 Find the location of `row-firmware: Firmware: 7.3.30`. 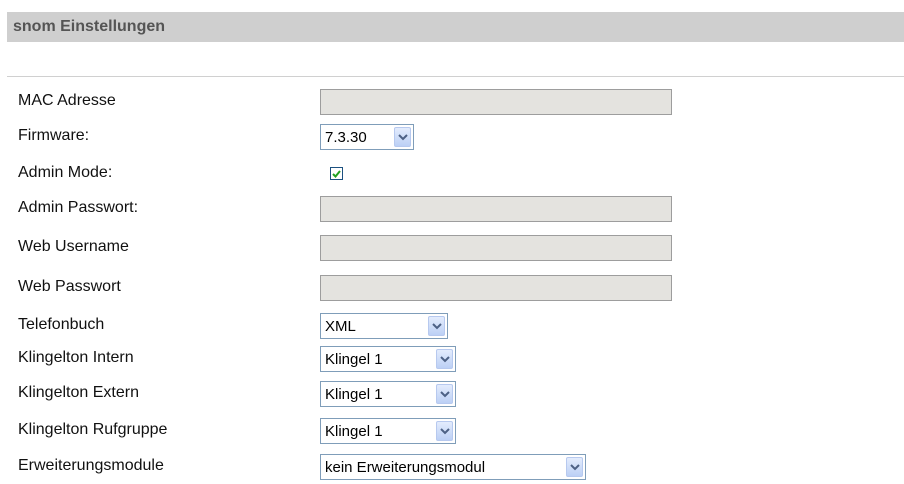

row-firmware: Firmware: 7.3.30 is located at coordinates (458, 136).